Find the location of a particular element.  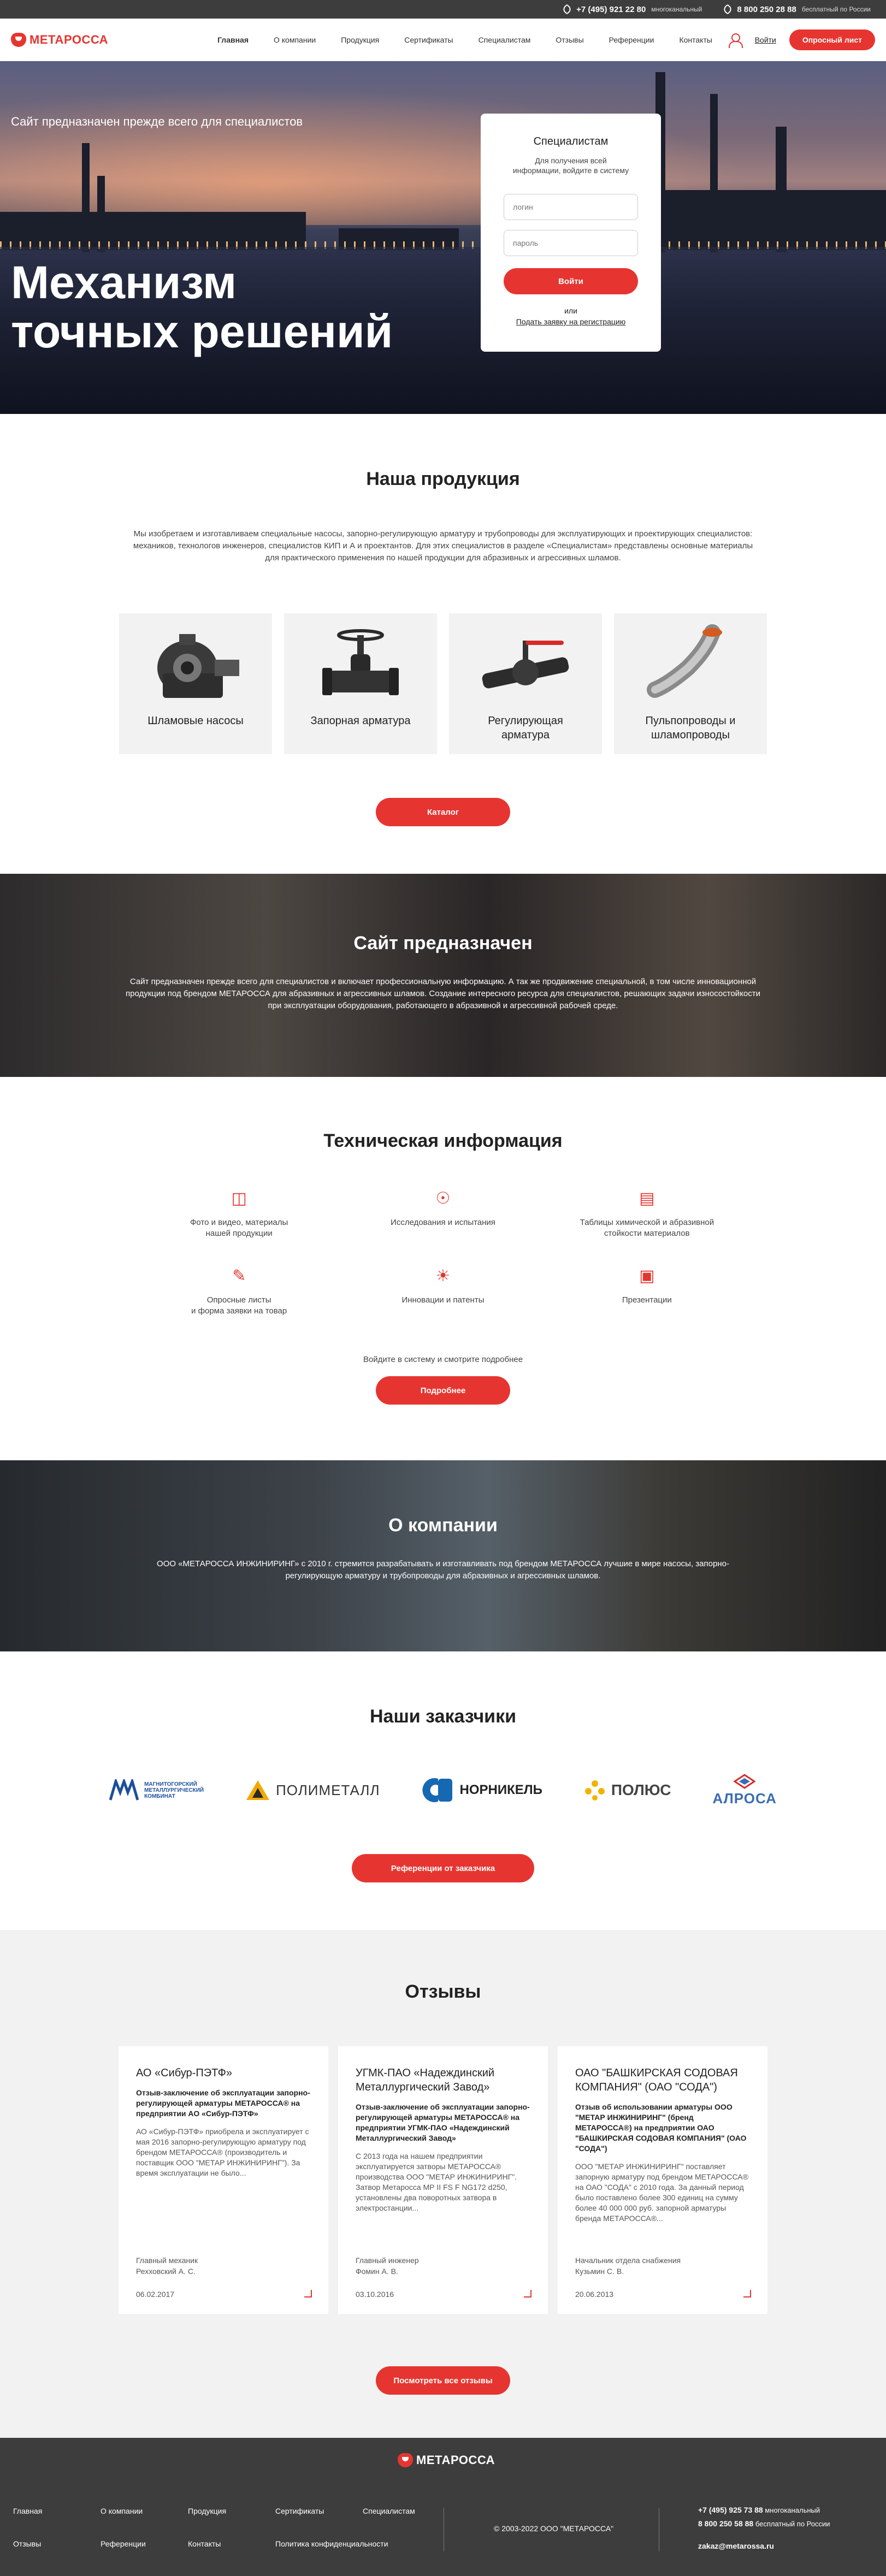

nav-item-home: Главная is located at coordinates (233, 39).